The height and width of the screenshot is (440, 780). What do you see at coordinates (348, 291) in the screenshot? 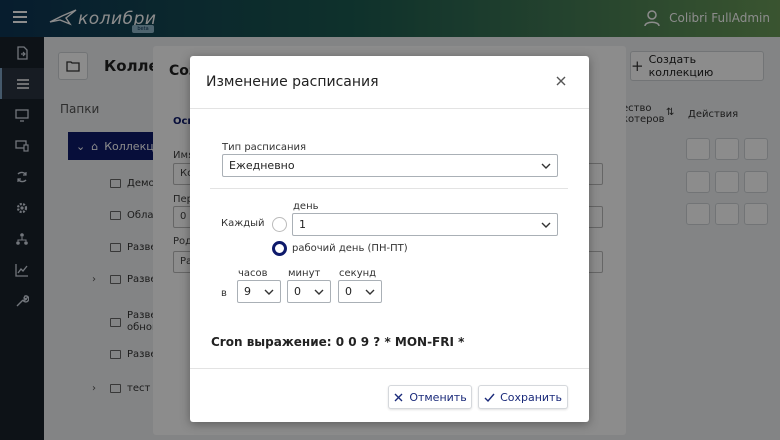
I see `seconds-value: 0` at bounding box center [348, 291].